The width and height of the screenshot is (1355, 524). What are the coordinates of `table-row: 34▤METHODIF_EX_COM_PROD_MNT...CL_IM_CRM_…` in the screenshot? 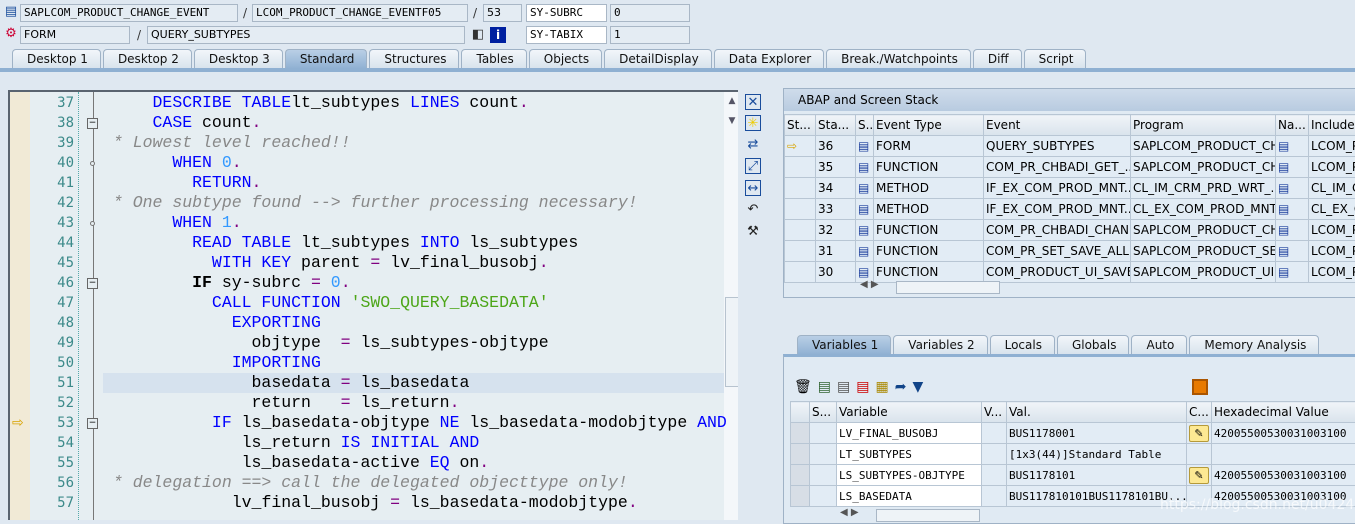 It's located at (1070, 188).